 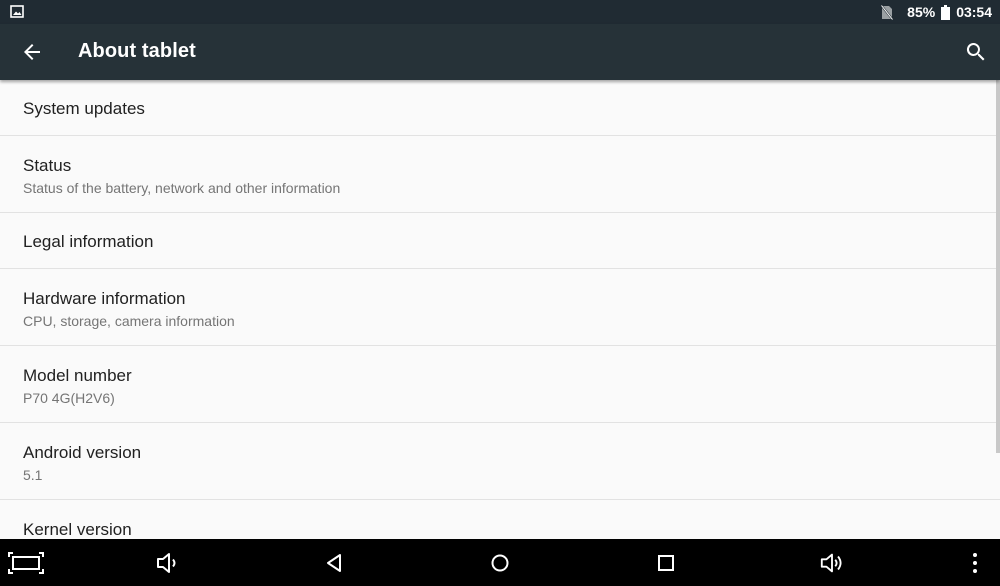 I want to click on screenshot-icon, so click(x=26, y=563).